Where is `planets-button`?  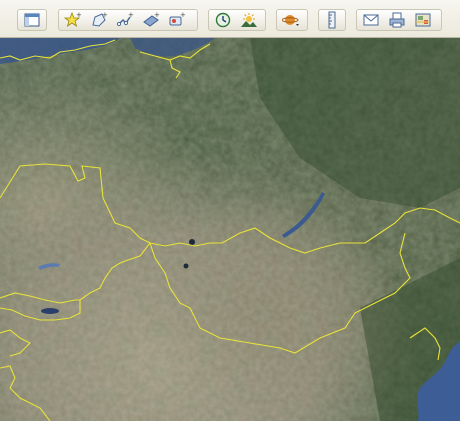 planets-button is located at coordinates (291, 20).